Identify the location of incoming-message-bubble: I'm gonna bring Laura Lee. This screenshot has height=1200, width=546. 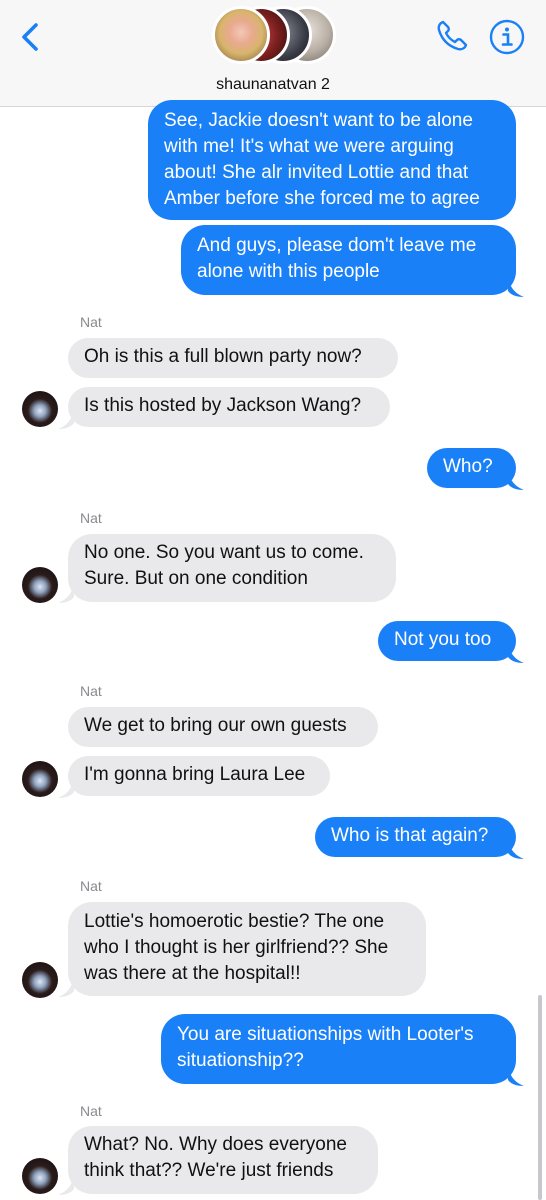
(199, 776).